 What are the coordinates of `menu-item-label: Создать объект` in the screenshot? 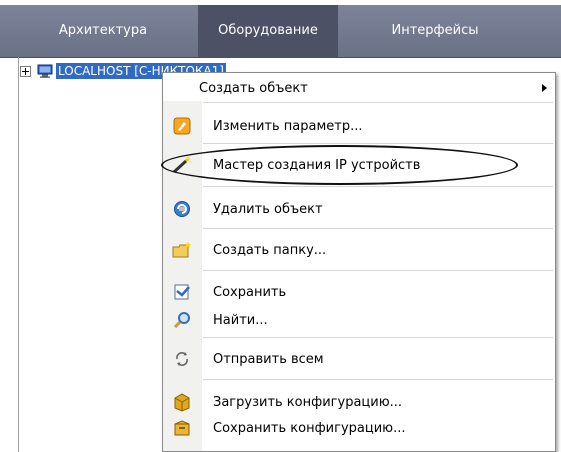 It's located at (253, 88).